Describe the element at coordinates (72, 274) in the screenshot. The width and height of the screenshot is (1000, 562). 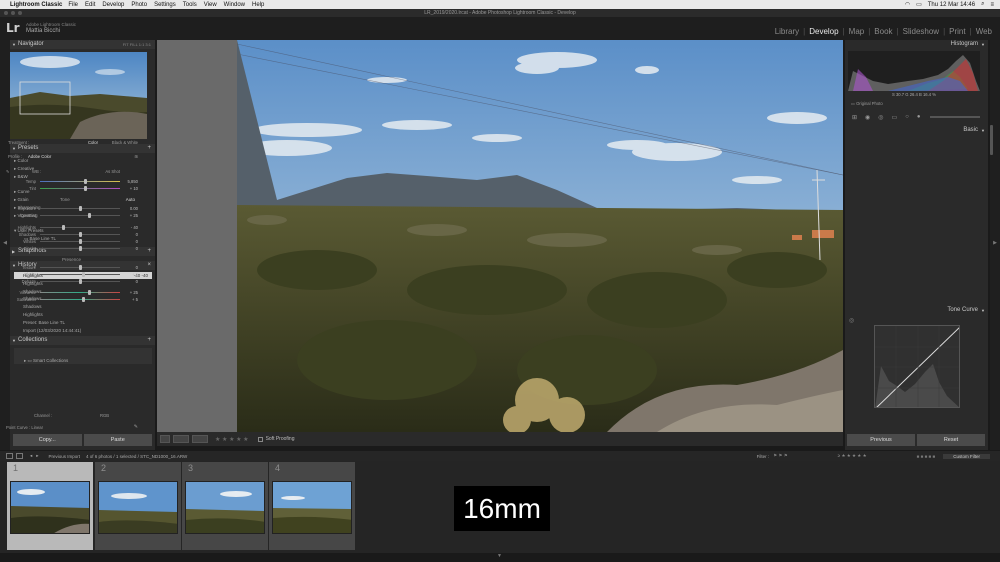
I see `slider-clarity: Clarity + 5` at that location.